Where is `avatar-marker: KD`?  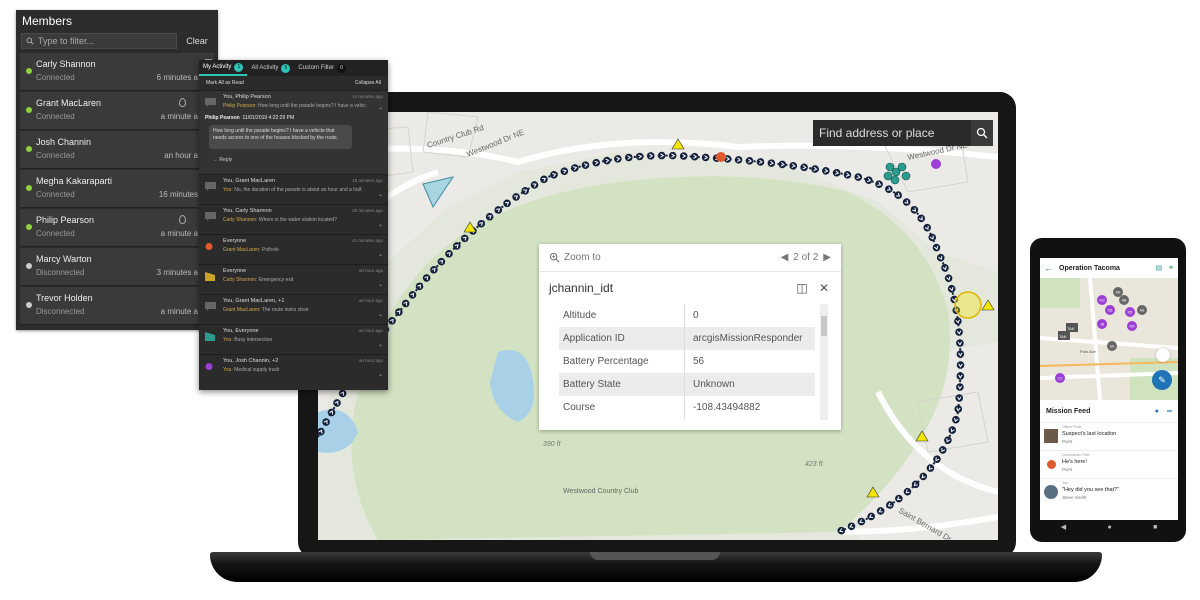
avatar-marker: KD is located at coordinates (1130, 312).